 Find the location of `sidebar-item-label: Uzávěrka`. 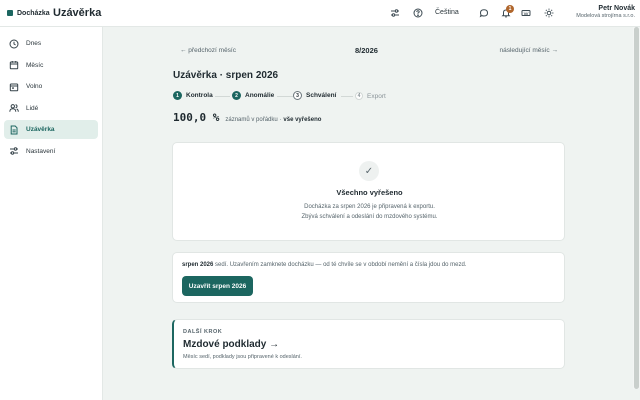

sidebar-item-label: Uzávěrka is located at coordinates (40, 129).